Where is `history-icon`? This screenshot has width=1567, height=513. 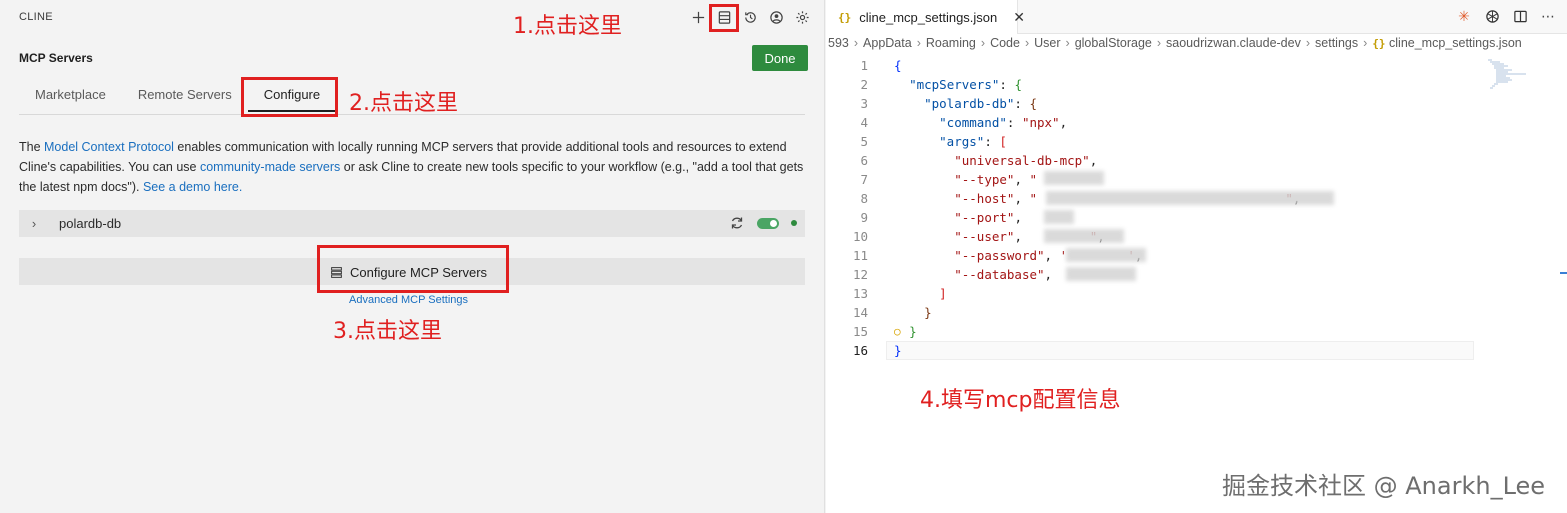
history-icon is located at coordinates (750, 17).